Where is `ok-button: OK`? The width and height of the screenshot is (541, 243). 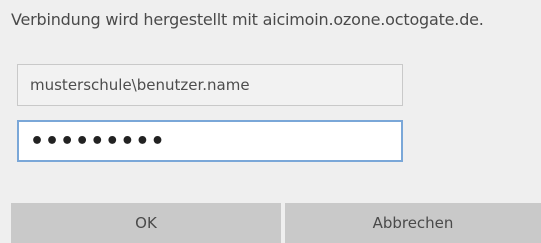
ok-button: OK is located at coordinates (146, 223).